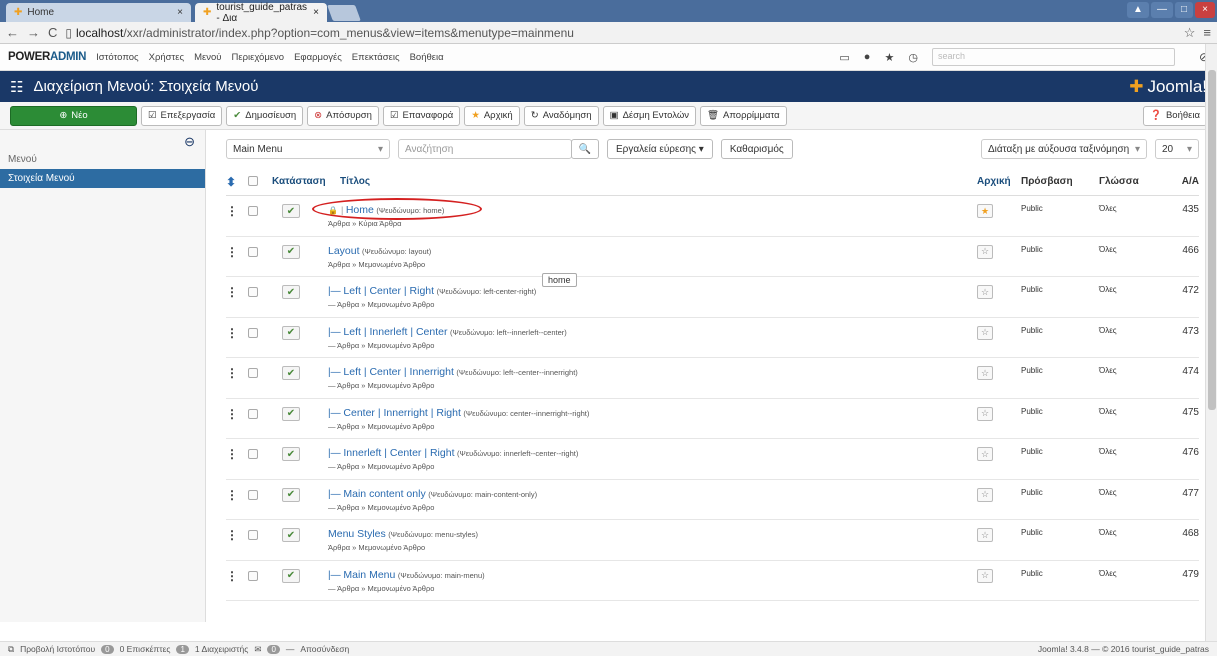  I want to click on publish-button: ✔ Δημοσίευση, so click(265, 115).